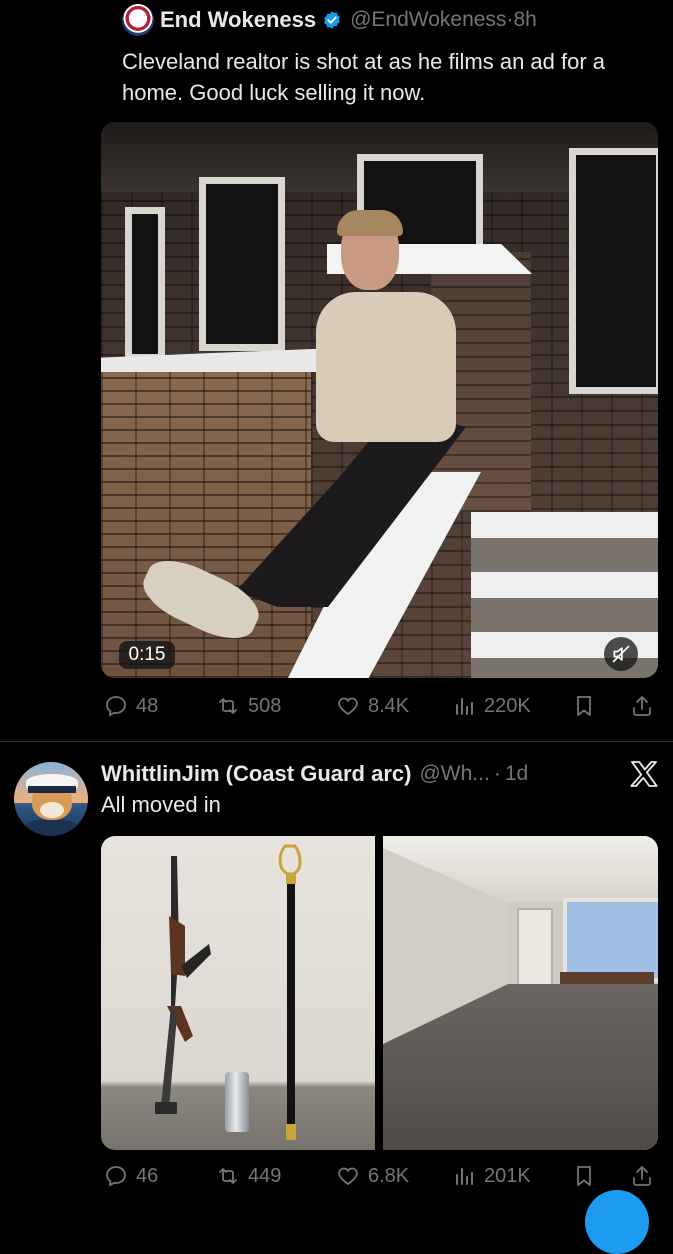 This screenshot has width=673, height=1254. What do you see at coordinates (265, 705) in the screenshot?
I see `repost-count: 508` at bounding box center [265, 705].